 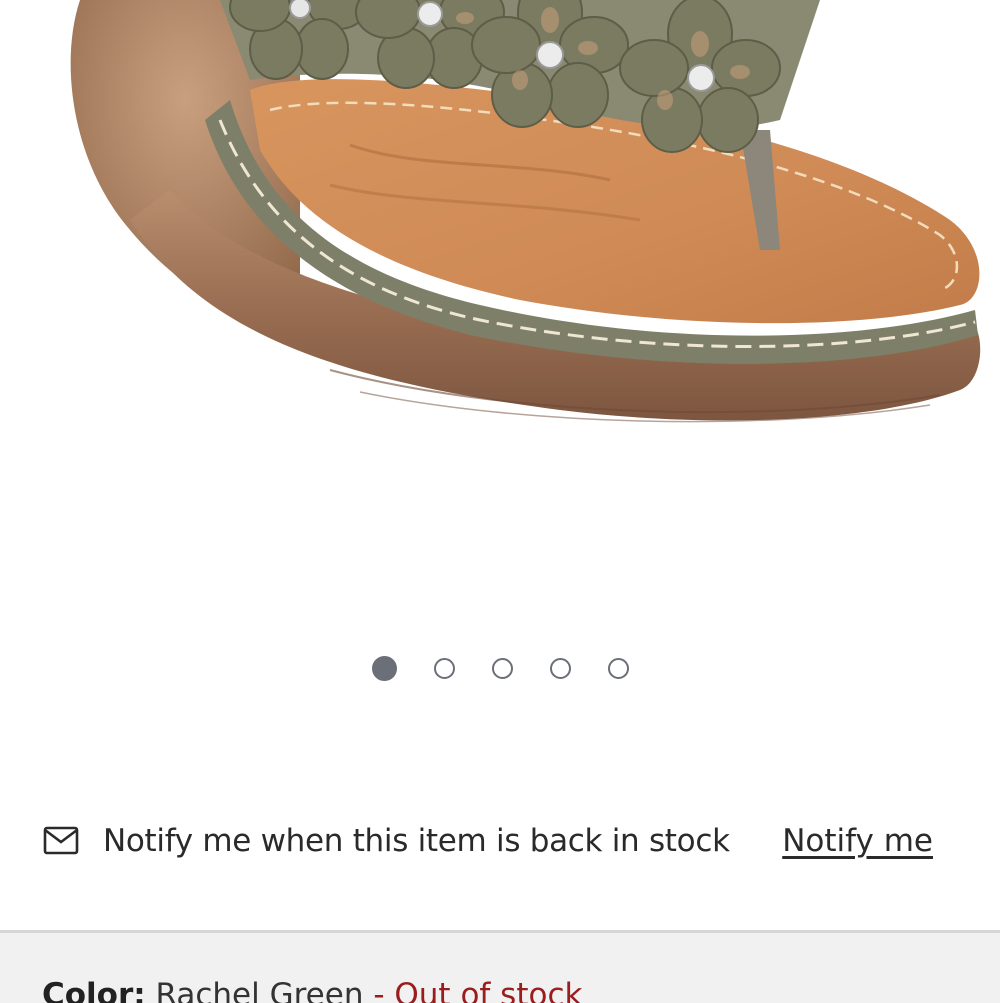 I want to click on color-label: Color:, so click(x=94, y=990).